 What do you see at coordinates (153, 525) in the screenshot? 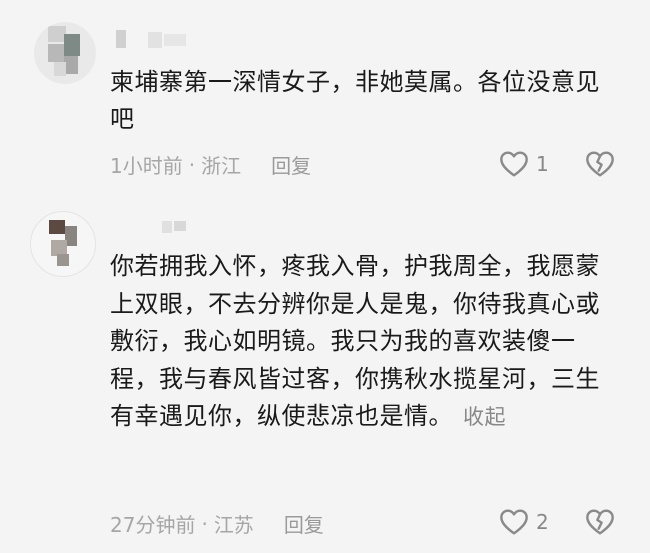
I see `comment-time: 27分钟前` at bounding box center [153, 525].